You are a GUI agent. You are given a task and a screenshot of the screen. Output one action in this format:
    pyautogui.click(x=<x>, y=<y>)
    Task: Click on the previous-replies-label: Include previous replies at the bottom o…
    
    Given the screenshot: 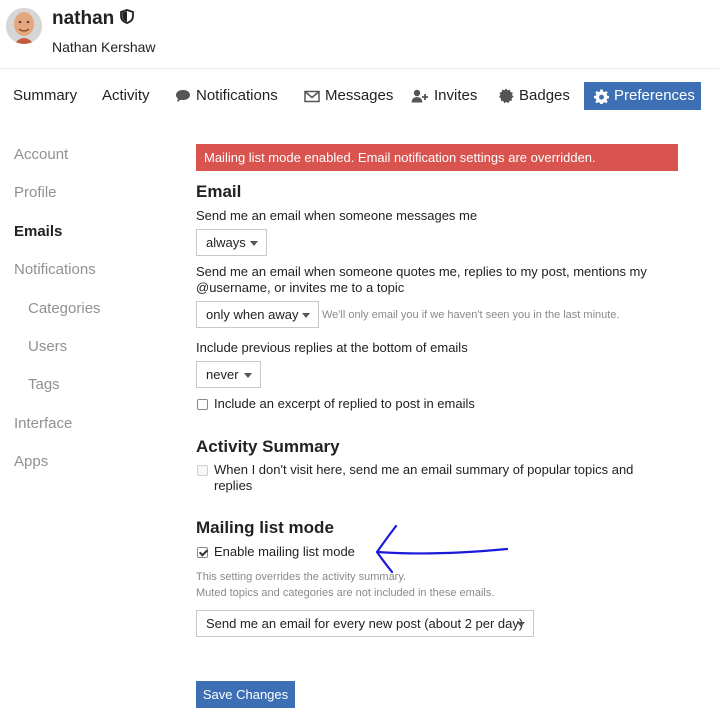 What is the action you would take?
    pyautogui.click(x=332, y=347)
    